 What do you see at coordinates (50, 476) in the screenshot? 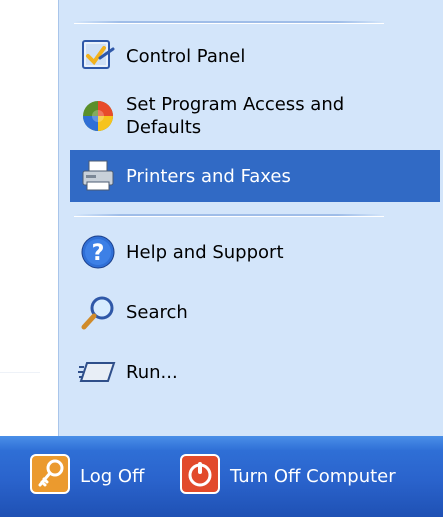
I see `key-icon` at bounding box center [50, 476].